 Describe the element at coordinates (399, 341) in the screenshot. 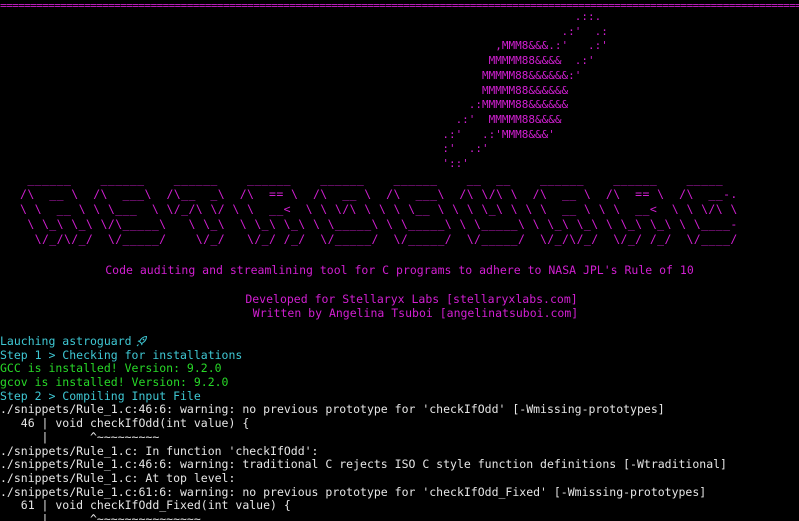

I see `launch-line: Lauching astroguard` at that location.